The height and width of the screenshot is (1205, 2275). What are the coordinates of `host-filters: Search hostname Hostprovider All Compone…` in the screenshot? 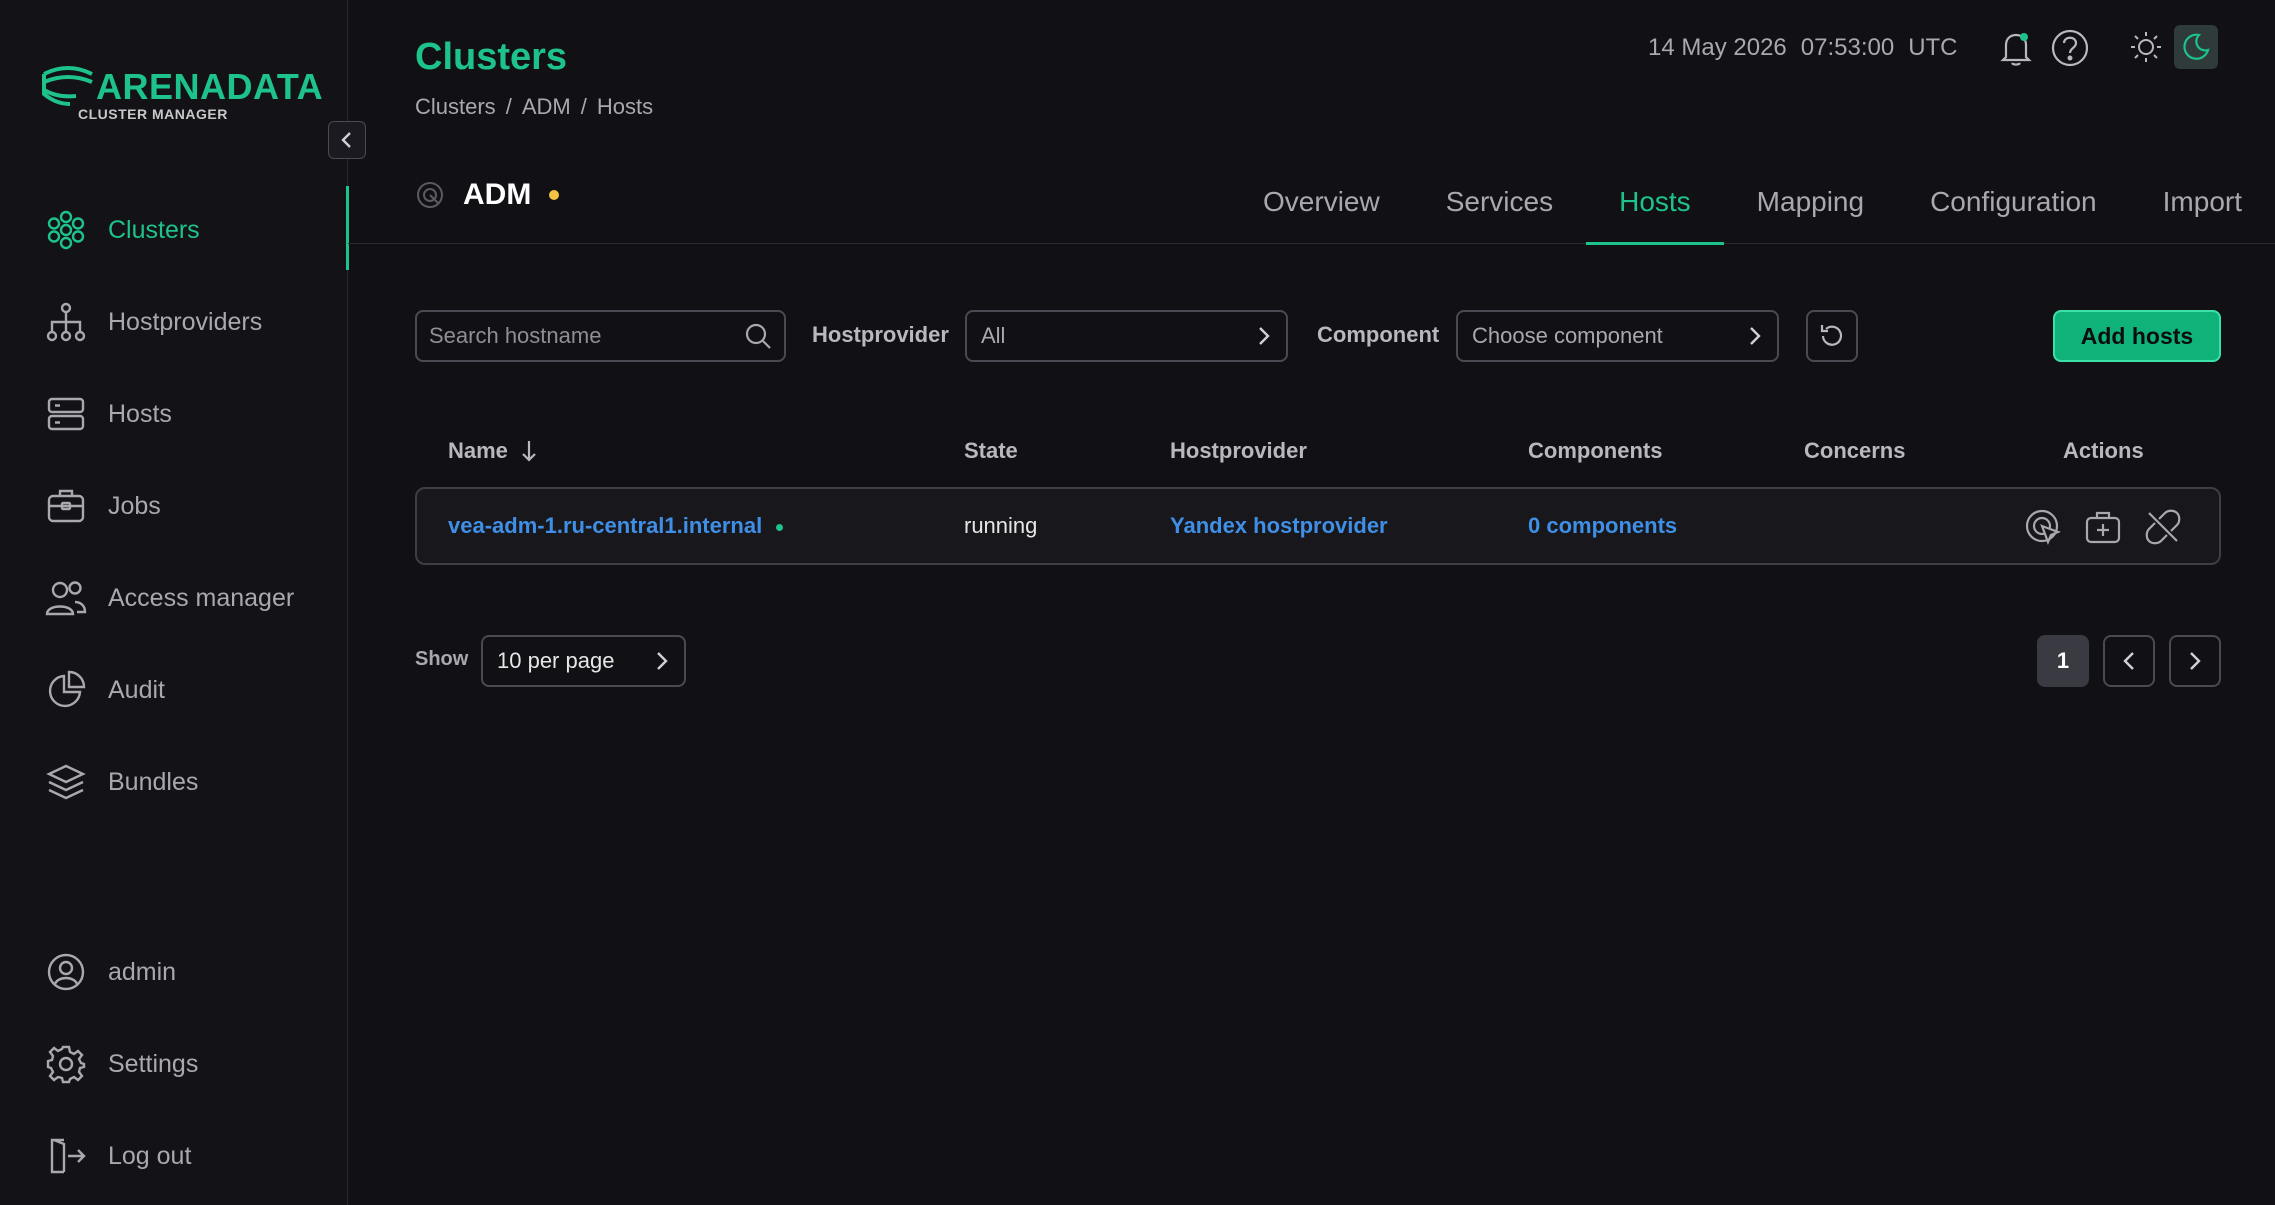 It's located at (1318, 336).